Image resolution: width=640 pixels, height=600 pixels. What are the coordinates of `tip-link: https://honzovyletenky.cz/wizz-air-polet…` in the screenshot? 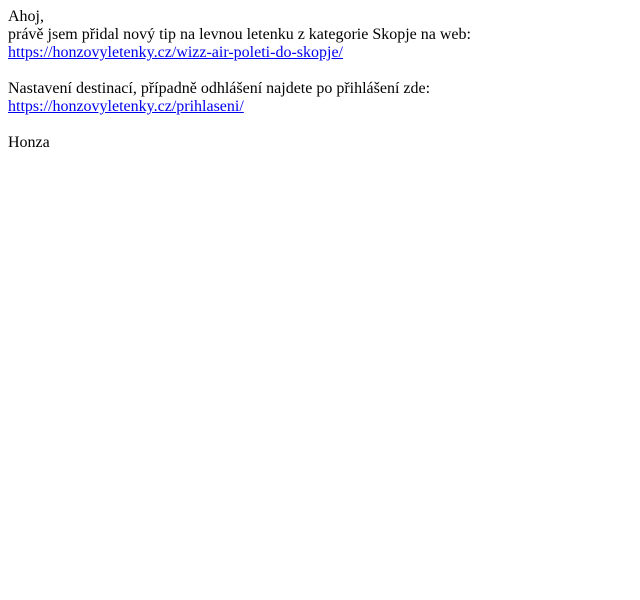 It's located at (175, 52).